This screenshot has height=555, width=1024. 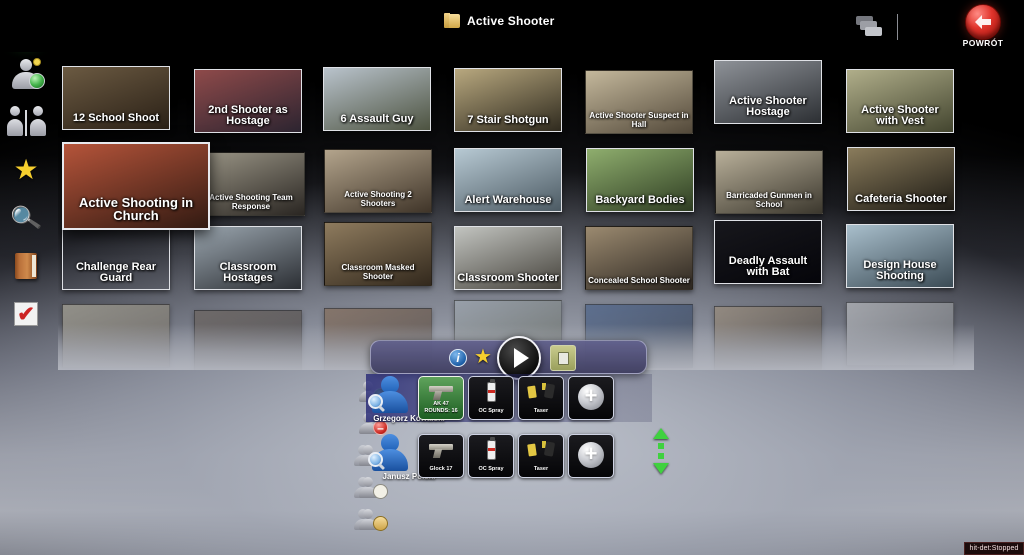 What do you see at coordinates (640, 200) in the screenshot?
I see `scenario-label: Backyard Bodies` at bounding box center [640, 200].